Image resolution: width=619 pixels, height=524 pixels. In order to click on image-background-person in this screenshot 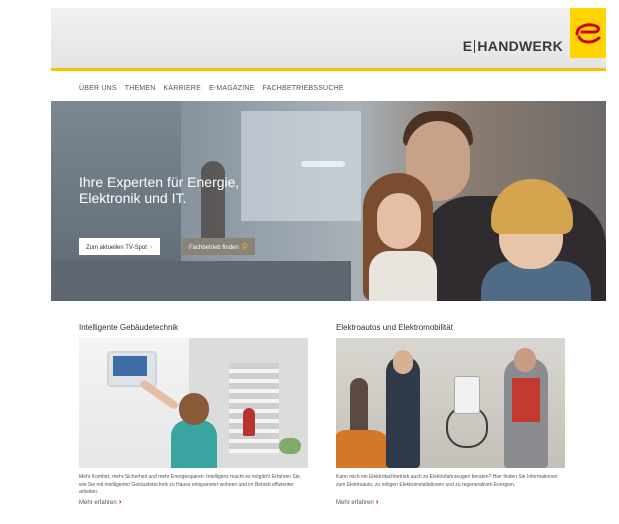, I will do `click(249, 422)`.